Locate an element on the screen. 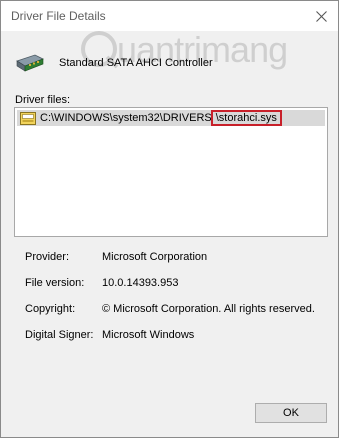 This screenshot has height=438, width=339. copyright-label: Copyright: is located at coordinates (50, 309).